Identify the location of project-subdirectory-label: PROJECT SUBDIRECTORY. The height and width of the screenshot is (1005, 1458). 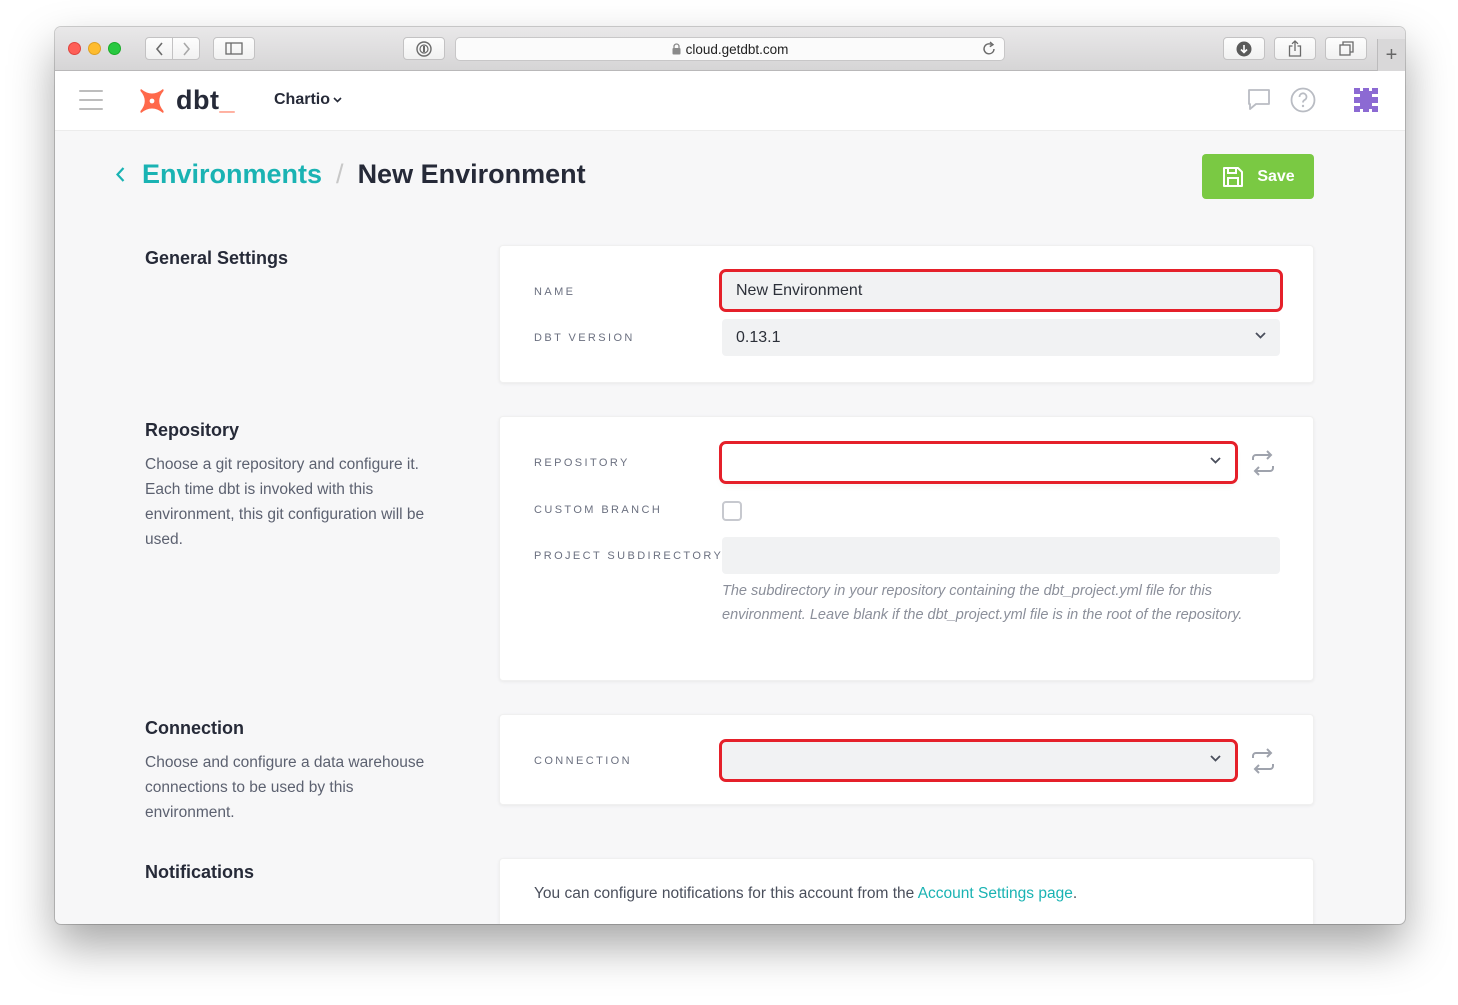
(629, 556).